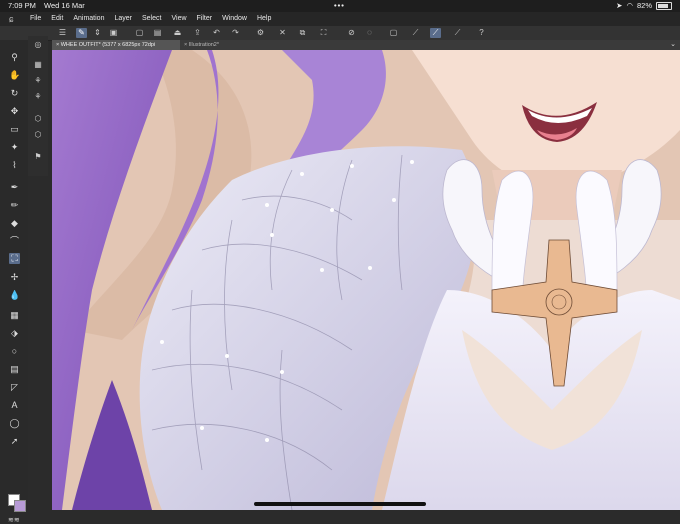 This screenshot has height=524, width=680. I want to click on transparent-color-icon: ≋≋, so click(14, 520).